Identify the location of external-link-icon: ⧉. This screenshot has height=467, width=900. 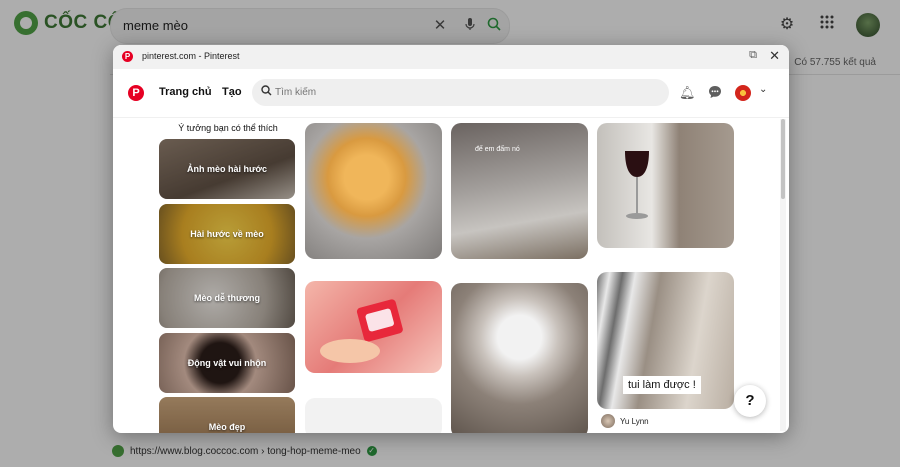
(753, 55).